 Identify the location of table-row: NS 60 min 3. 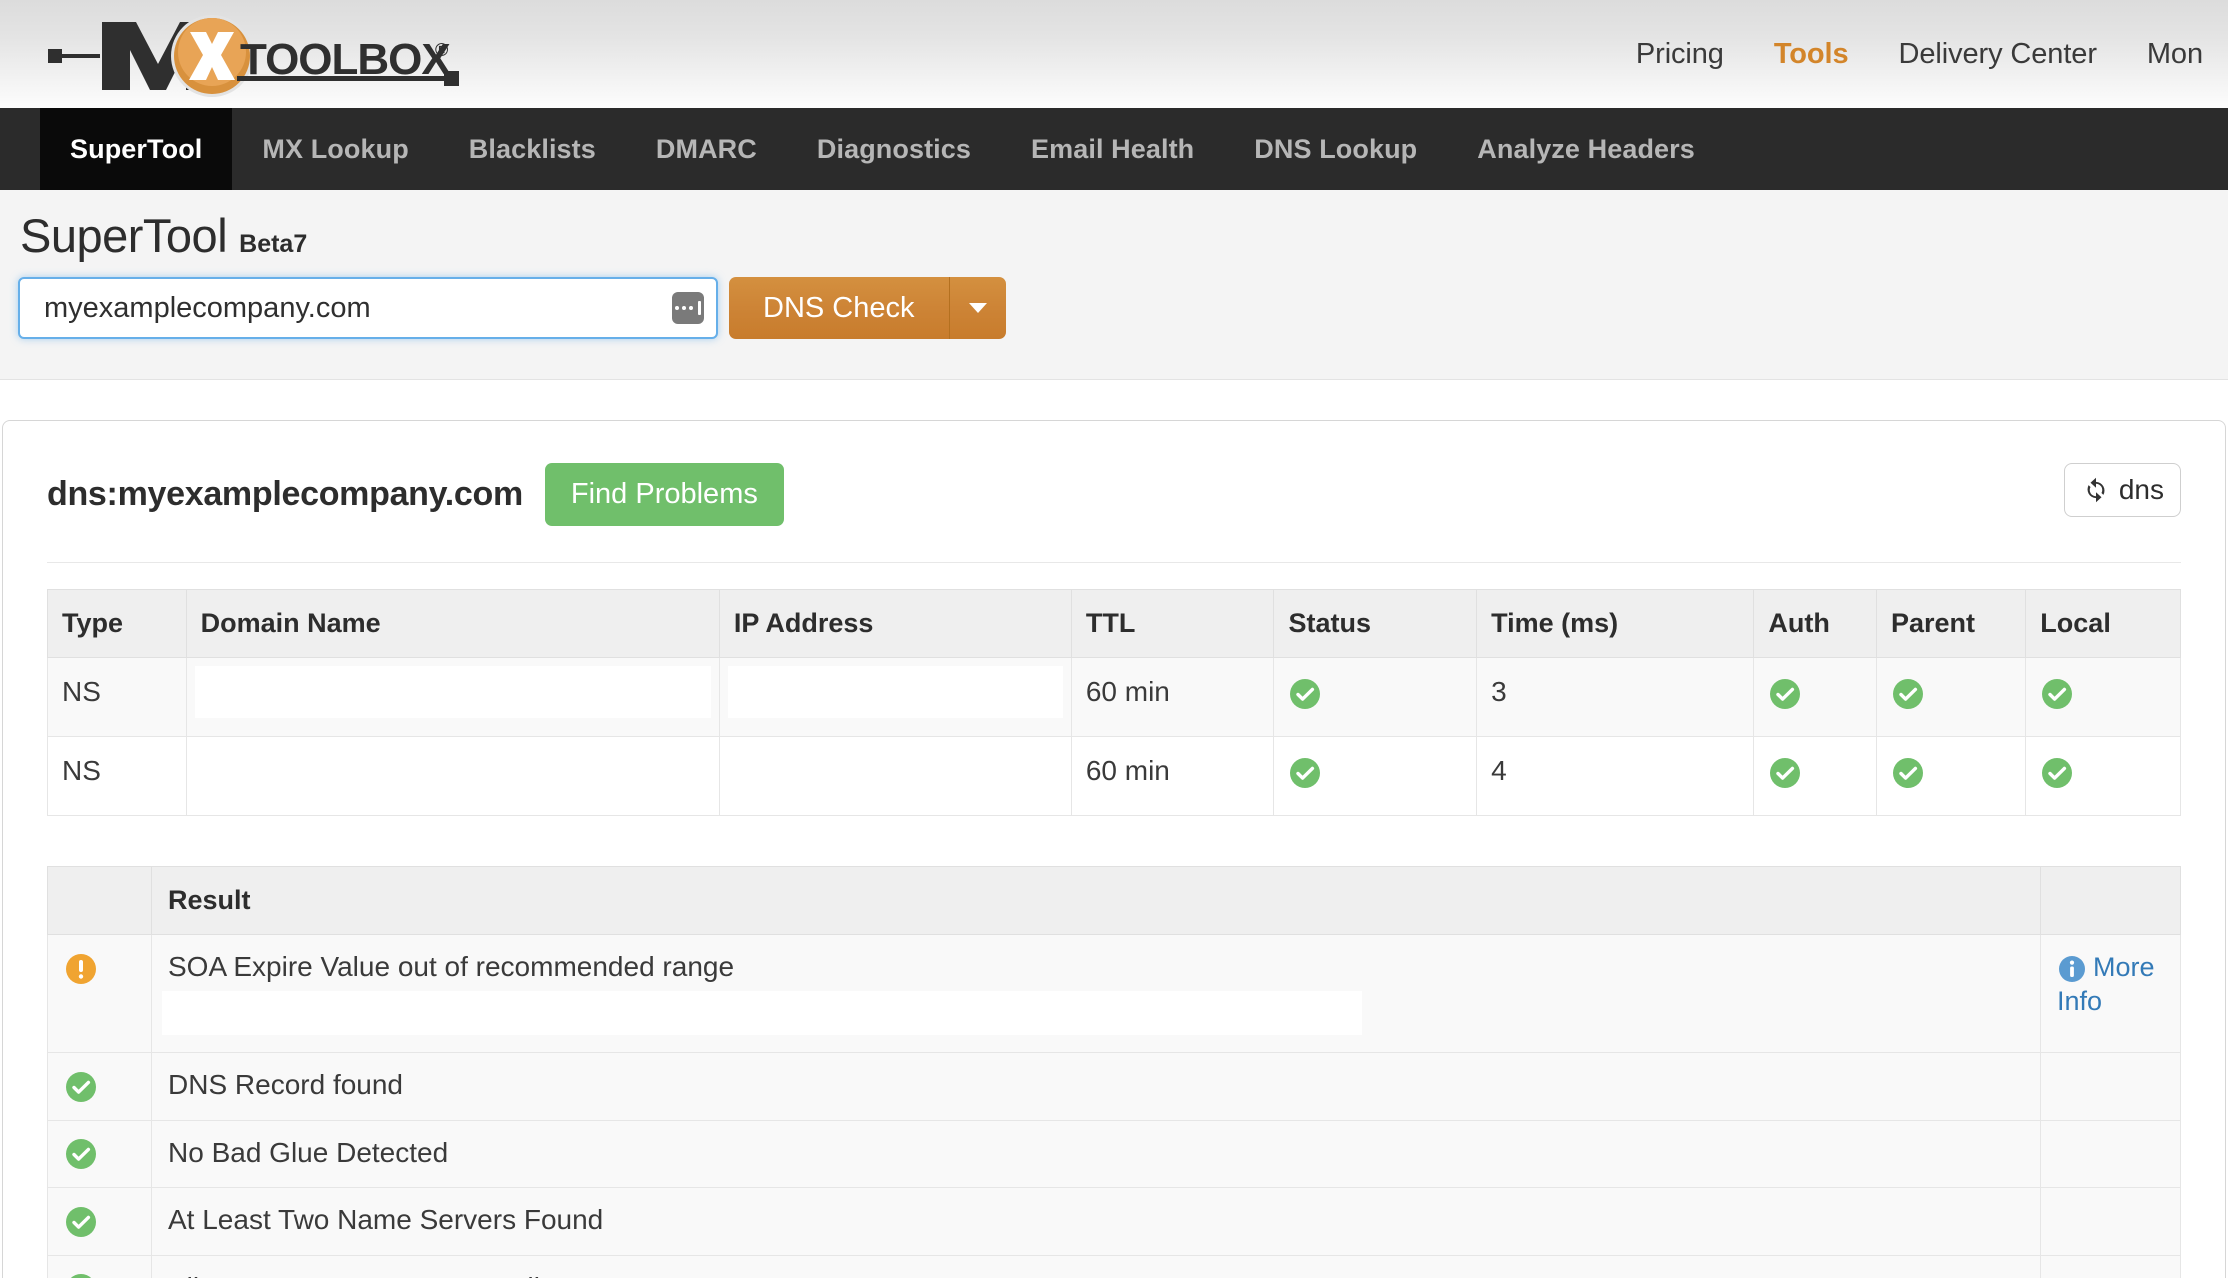
(1114, 697).